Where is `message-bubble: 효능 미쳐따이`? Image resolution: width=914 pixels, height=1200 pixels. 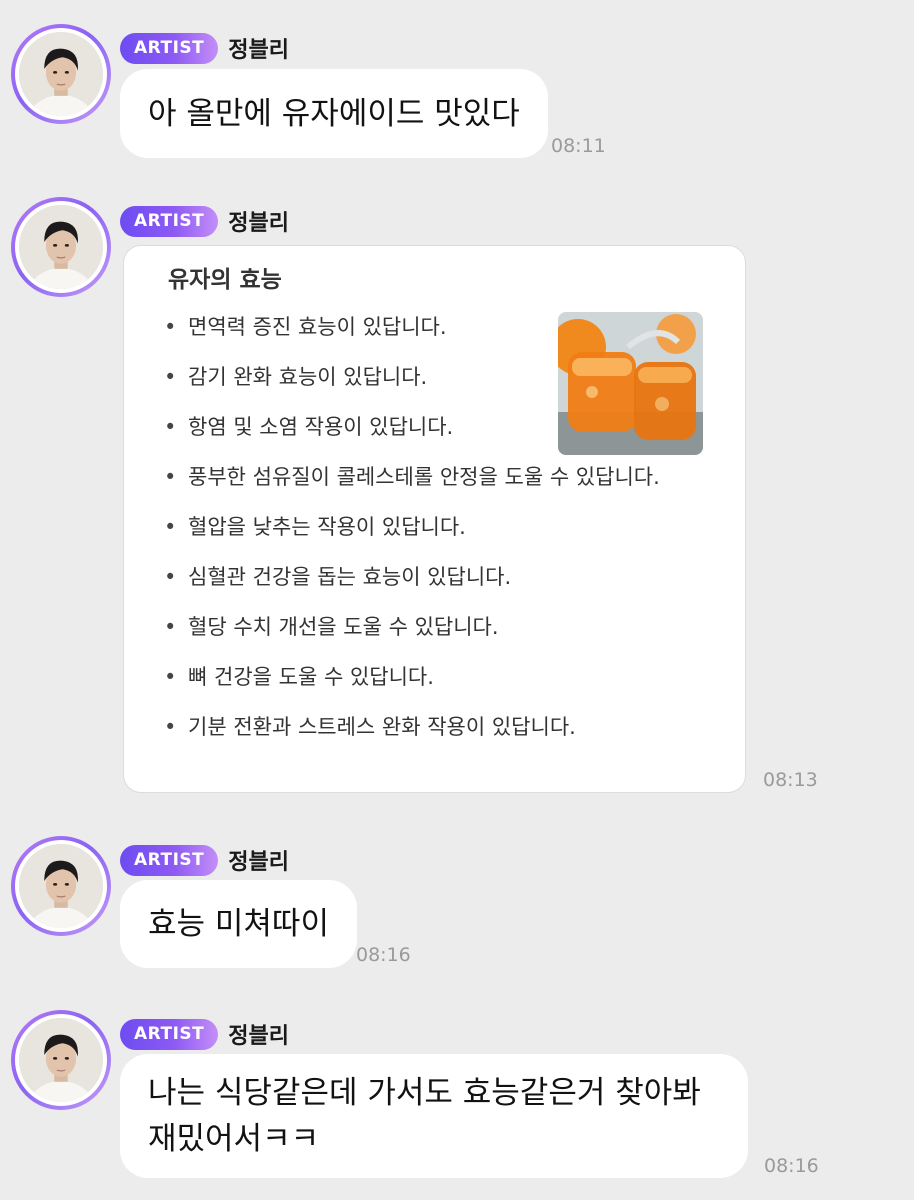 message-bubble: 효능 미쳐따이 is located at coordinates (238, 924).